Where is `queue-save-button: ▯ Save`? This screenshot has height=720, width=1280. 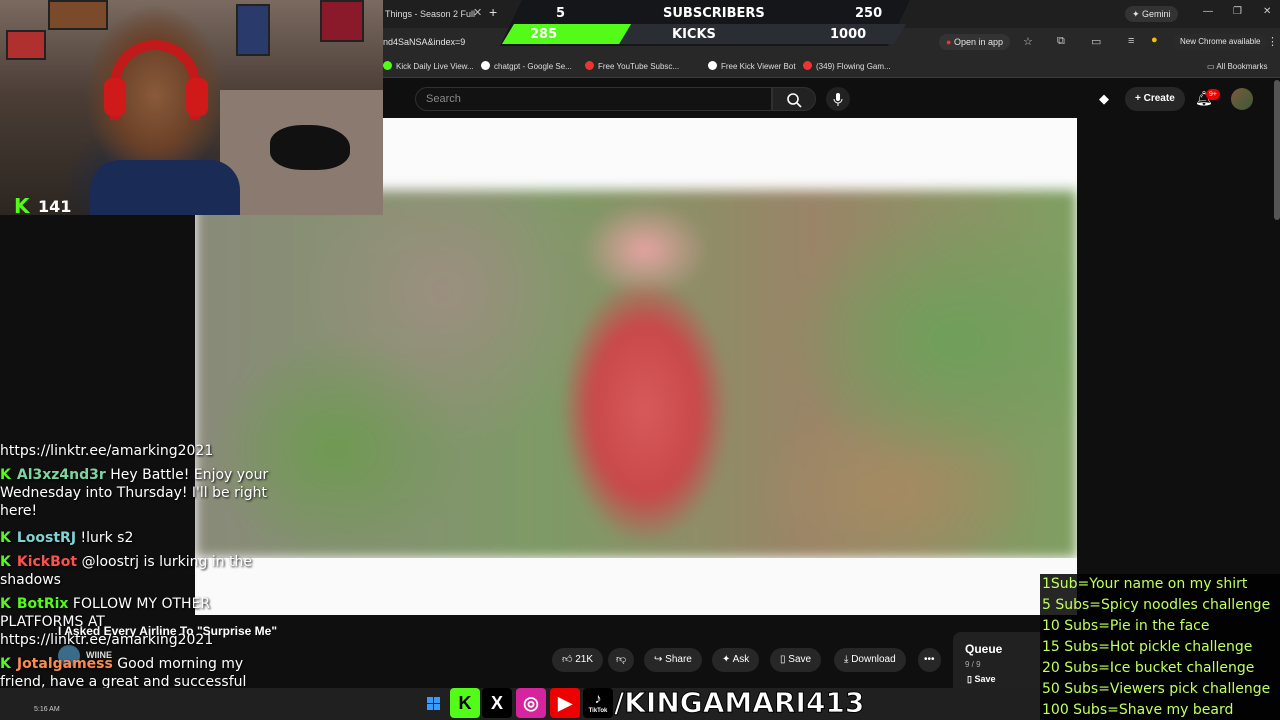 queue-save-button: ▯ Save is located at coordinates (981, 679).